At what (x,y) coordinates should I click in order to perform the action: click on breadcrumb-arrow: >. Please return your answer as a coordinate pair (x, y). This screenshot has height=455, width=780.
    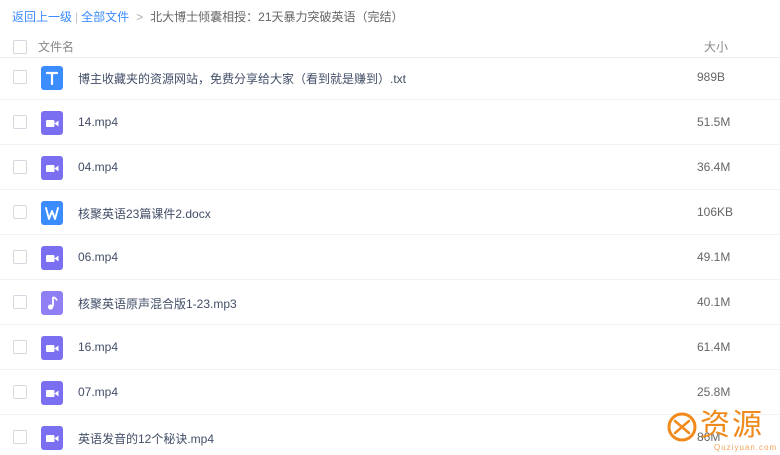
    Looking at the image, I should click on (140, 17).